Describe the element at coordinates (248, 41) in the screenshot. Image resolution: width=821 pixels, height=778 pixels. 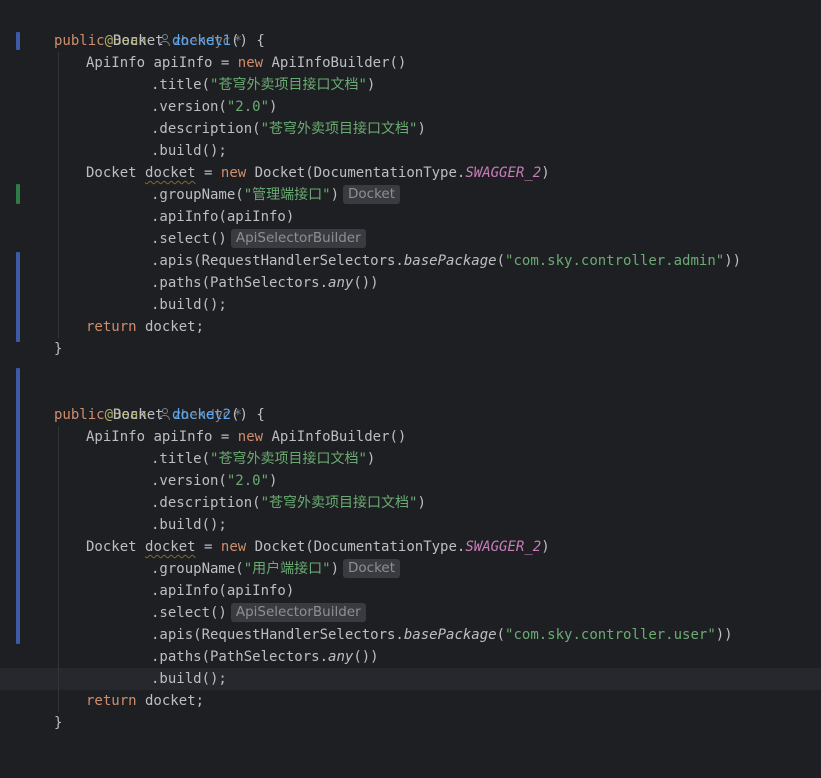
I see `code-text: () {` at that location.